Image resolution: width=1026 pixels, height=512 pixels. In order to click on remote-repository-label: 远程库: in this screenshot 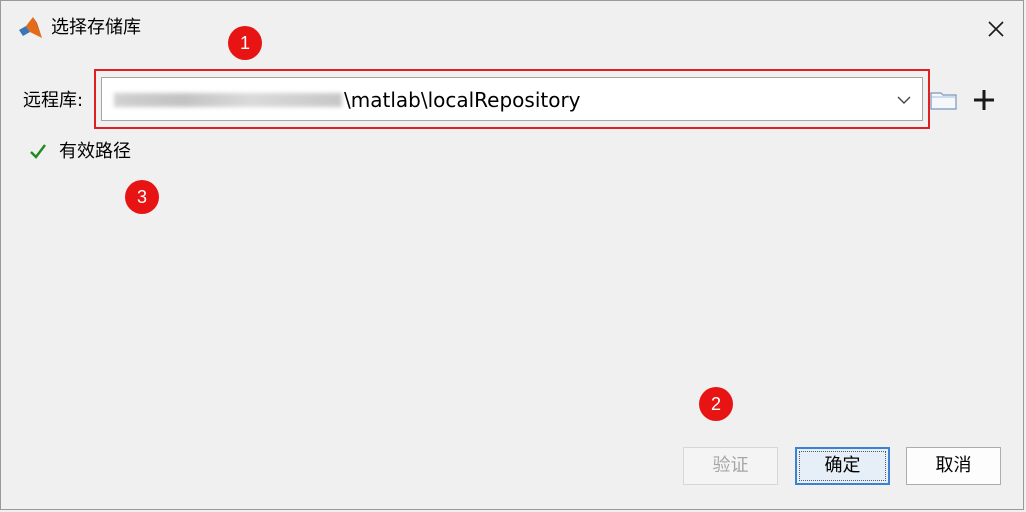, I will do `click(53, 100)`.